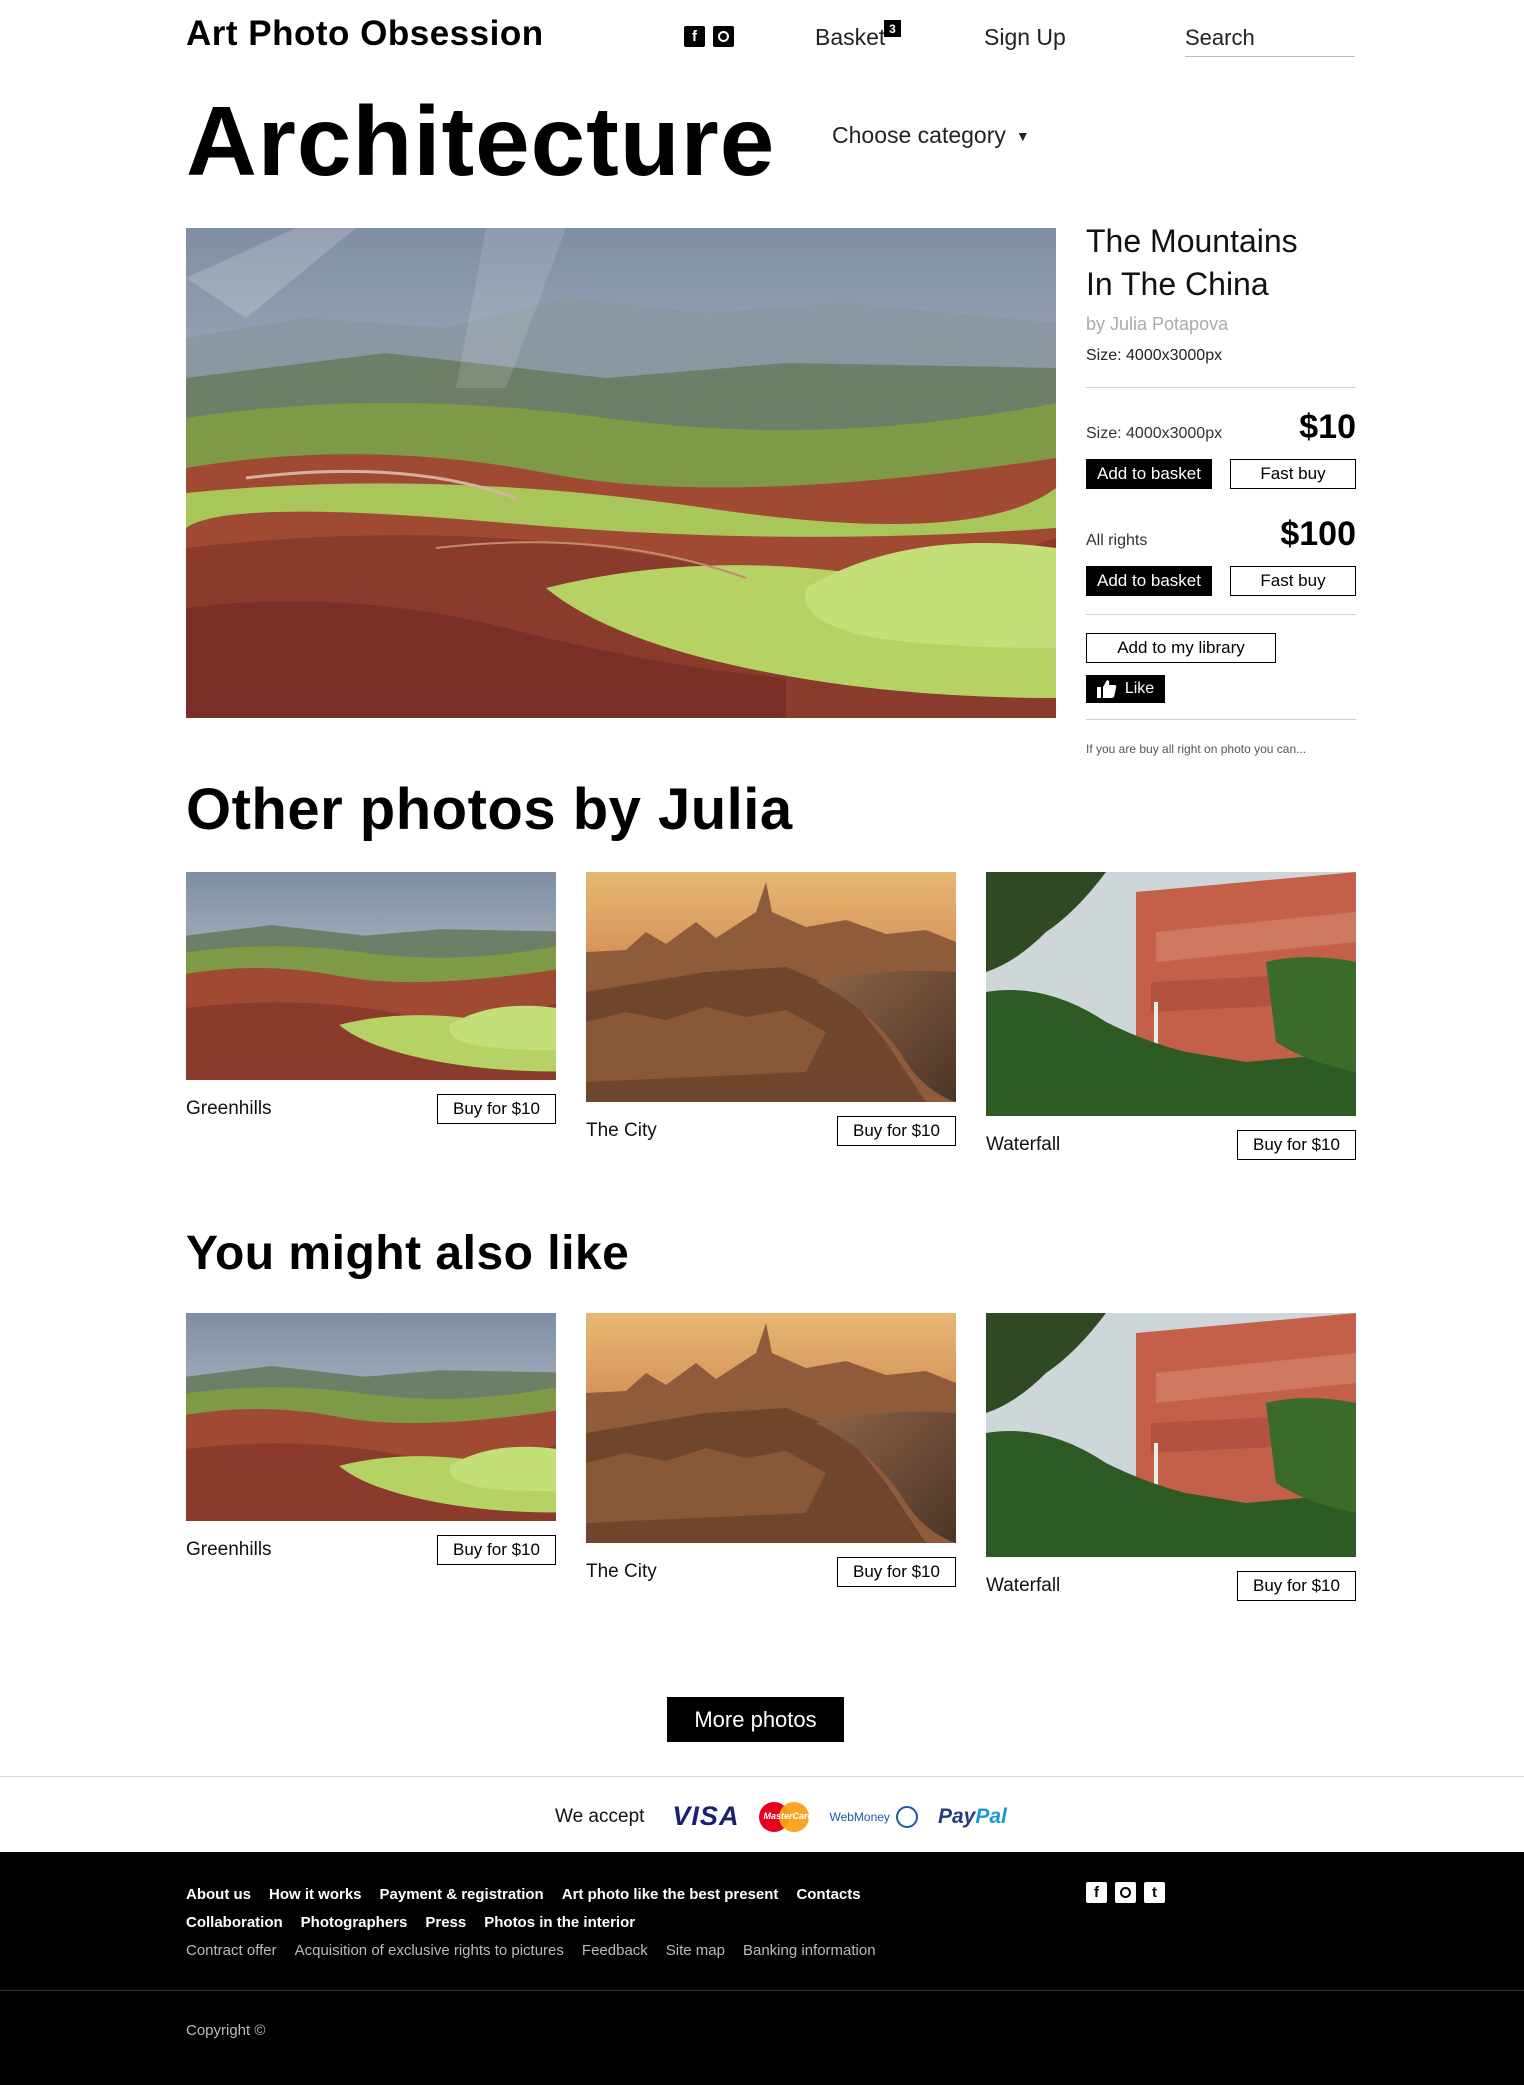 The image size is (1524, 2085). I want to click on signup-link: Sign Up, so click(1025, 37).